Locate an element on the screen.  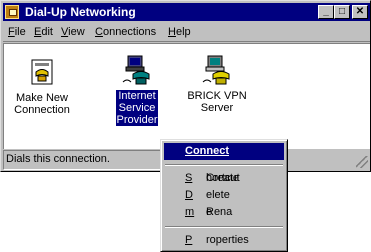
resize-grip is located at coordinates (362, 162).